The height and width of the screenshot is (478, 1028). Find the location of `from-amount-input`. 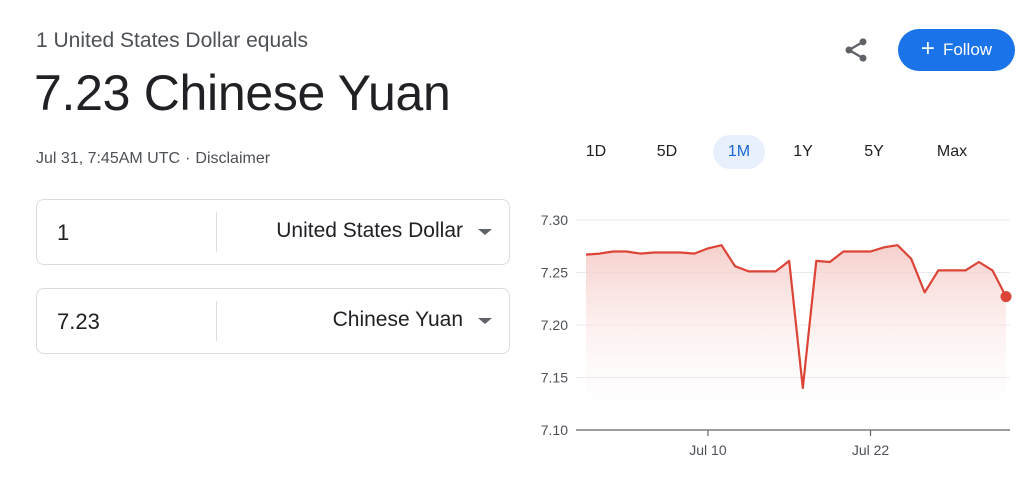

from-amount-input is located at coordinates (132, 233).